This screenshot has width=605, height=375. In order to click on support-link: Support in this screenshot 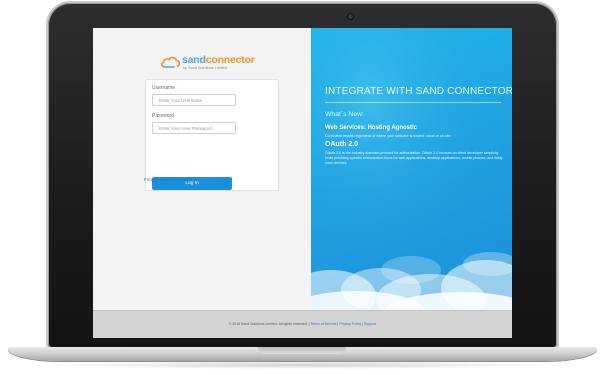, I will do `click(370, 324)`.